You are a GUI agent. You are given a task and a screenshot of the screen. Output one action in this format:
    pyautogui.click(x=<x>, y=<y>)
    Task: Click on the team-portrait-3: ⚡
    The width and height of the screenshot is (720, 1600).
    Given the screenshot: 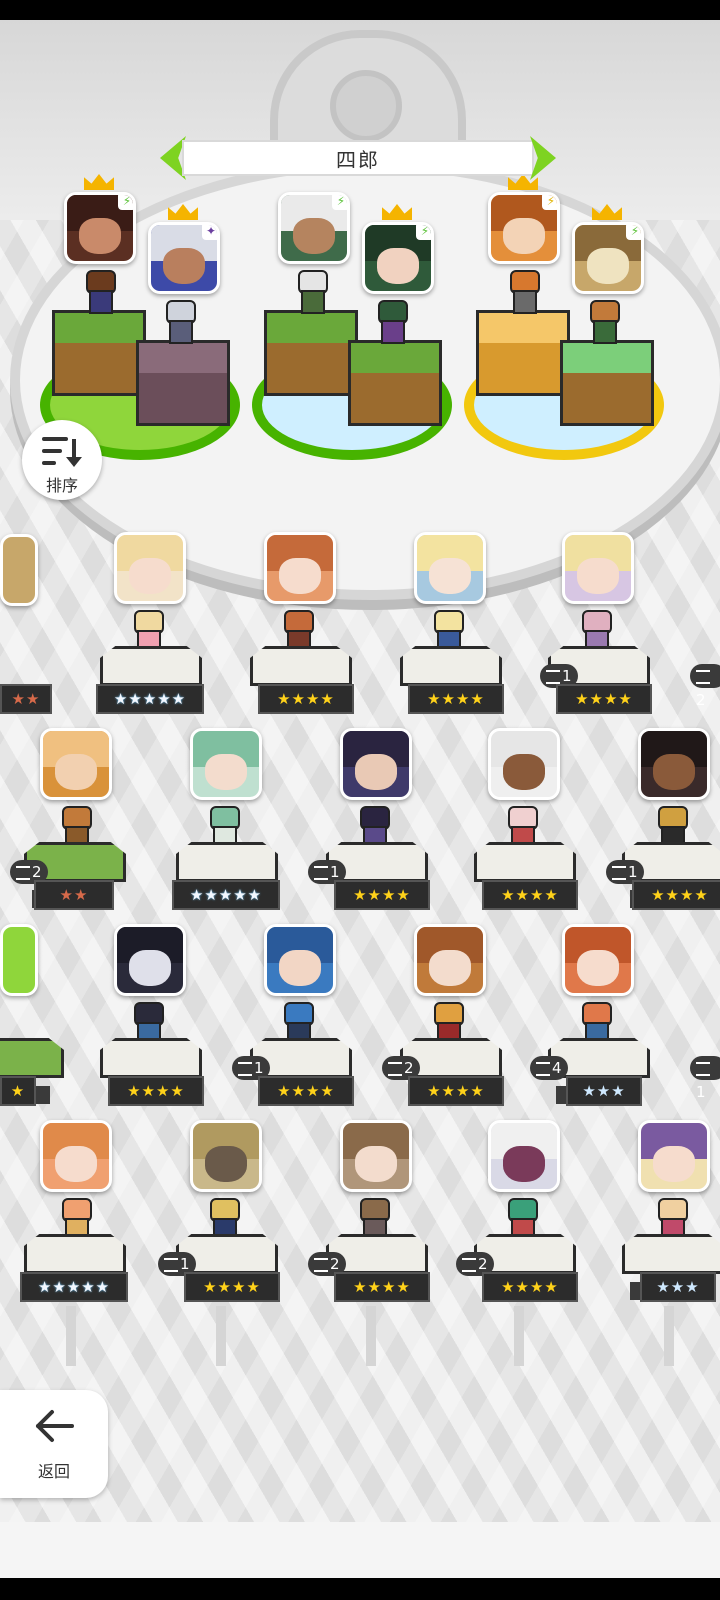 What is the action you would take?
    pyautogui.click(x=314, y=228)
    